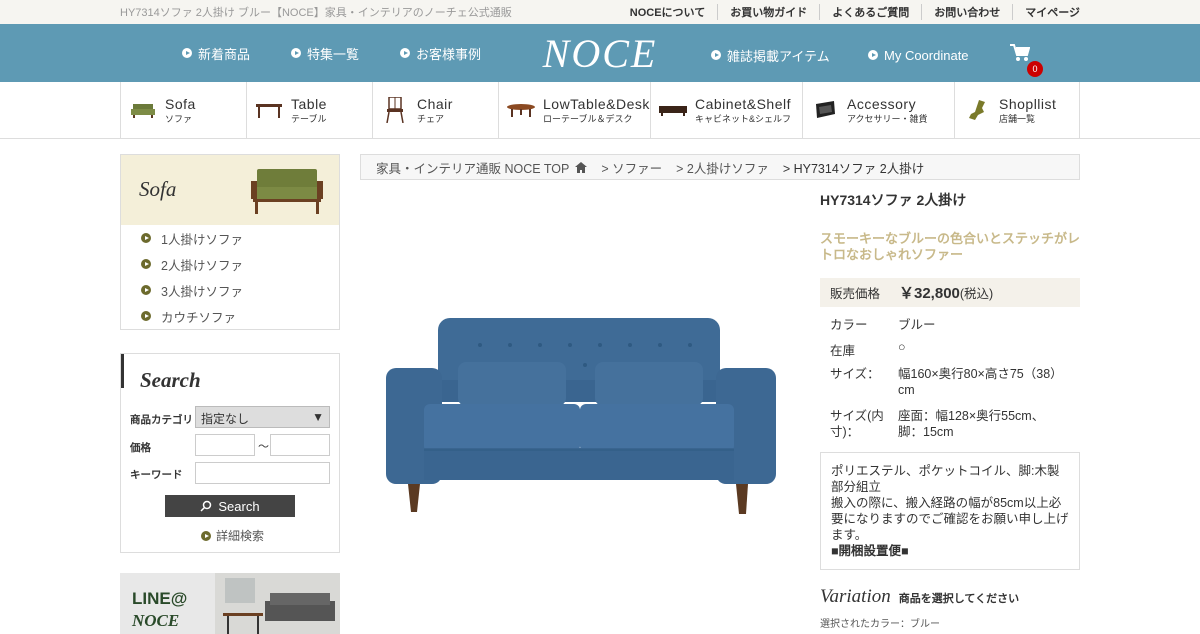 The image size is (1200, 634). What do you see at coordinates (870, 12) in the screenshot?
I see `link-faq: よくあるご質問` at bounding box center [870, 12].